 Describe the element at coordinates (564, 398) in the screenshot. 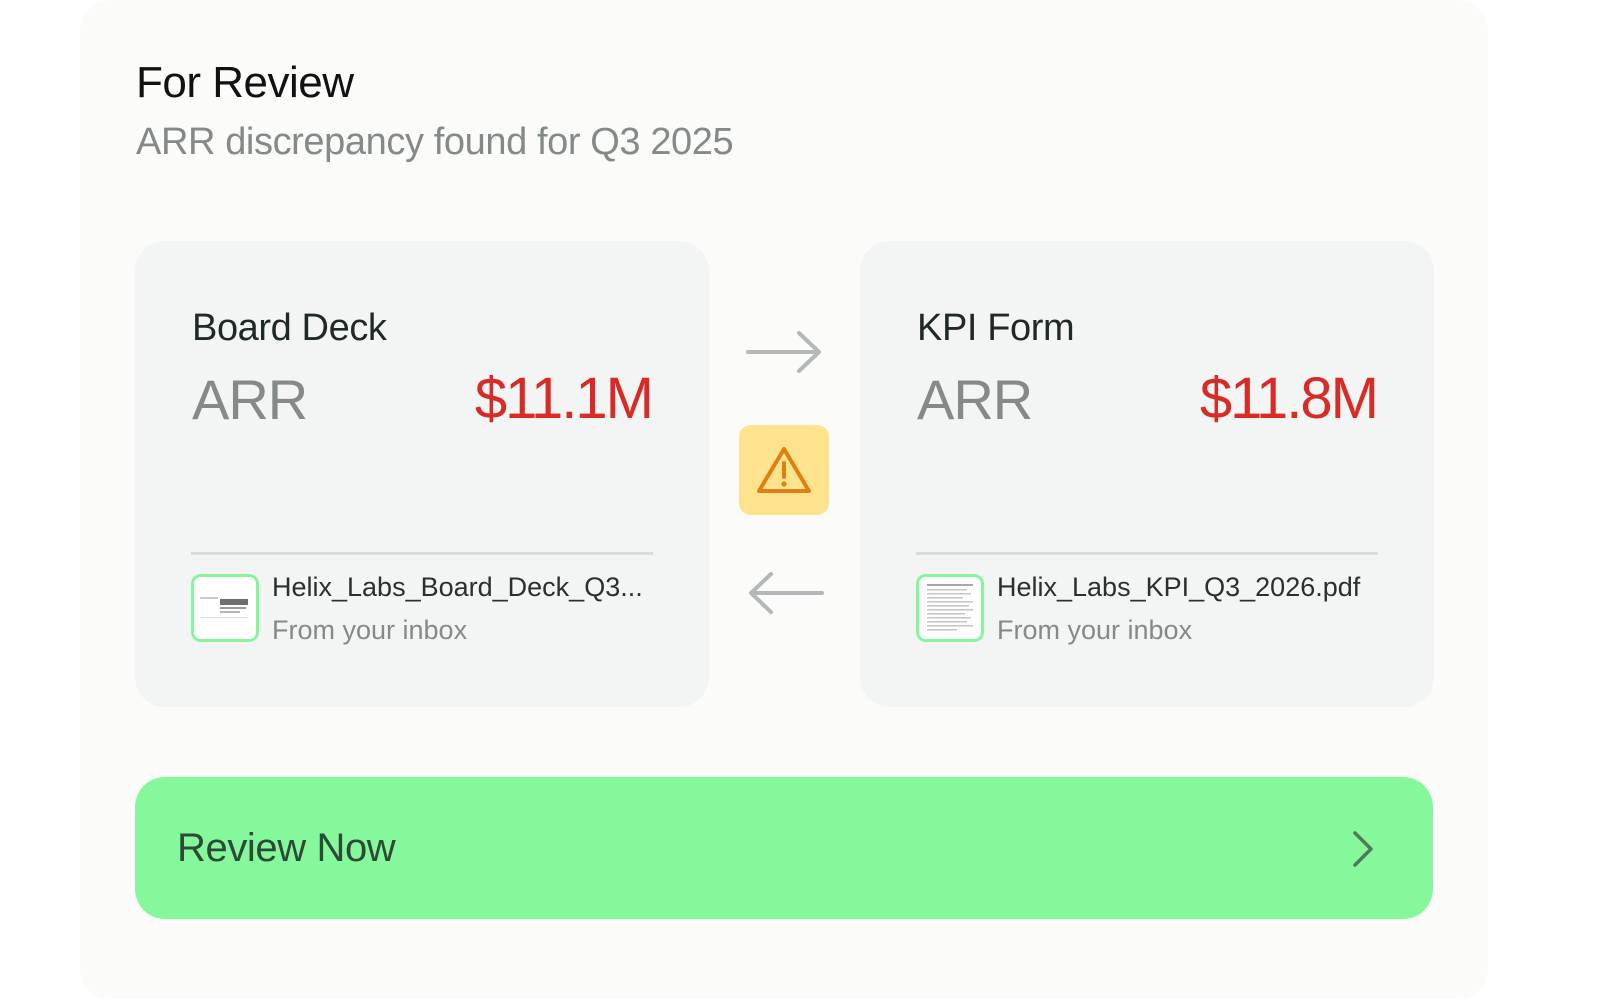

I see `metric-value: $11.1M` at that location.